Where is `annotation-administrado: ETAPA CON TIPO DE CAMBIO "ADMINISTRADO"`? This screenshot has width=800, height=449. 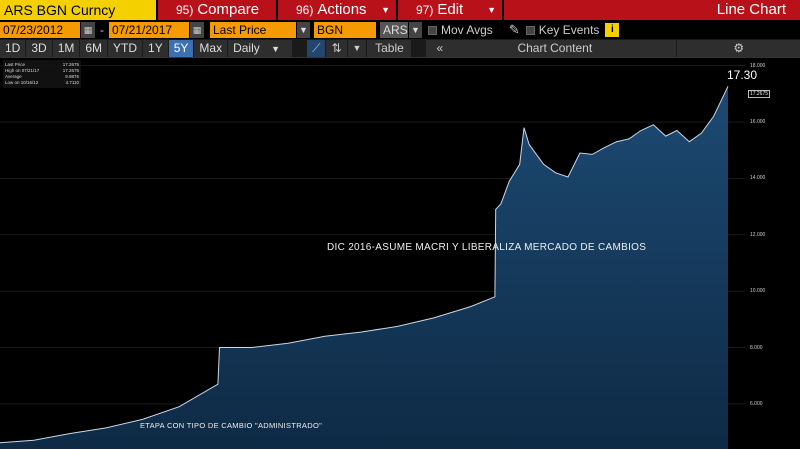
annotation-administrado: ETAPA CON TIPO DE CAMBIO "ADMINISTRADO" is located at coordinates (231, 425).